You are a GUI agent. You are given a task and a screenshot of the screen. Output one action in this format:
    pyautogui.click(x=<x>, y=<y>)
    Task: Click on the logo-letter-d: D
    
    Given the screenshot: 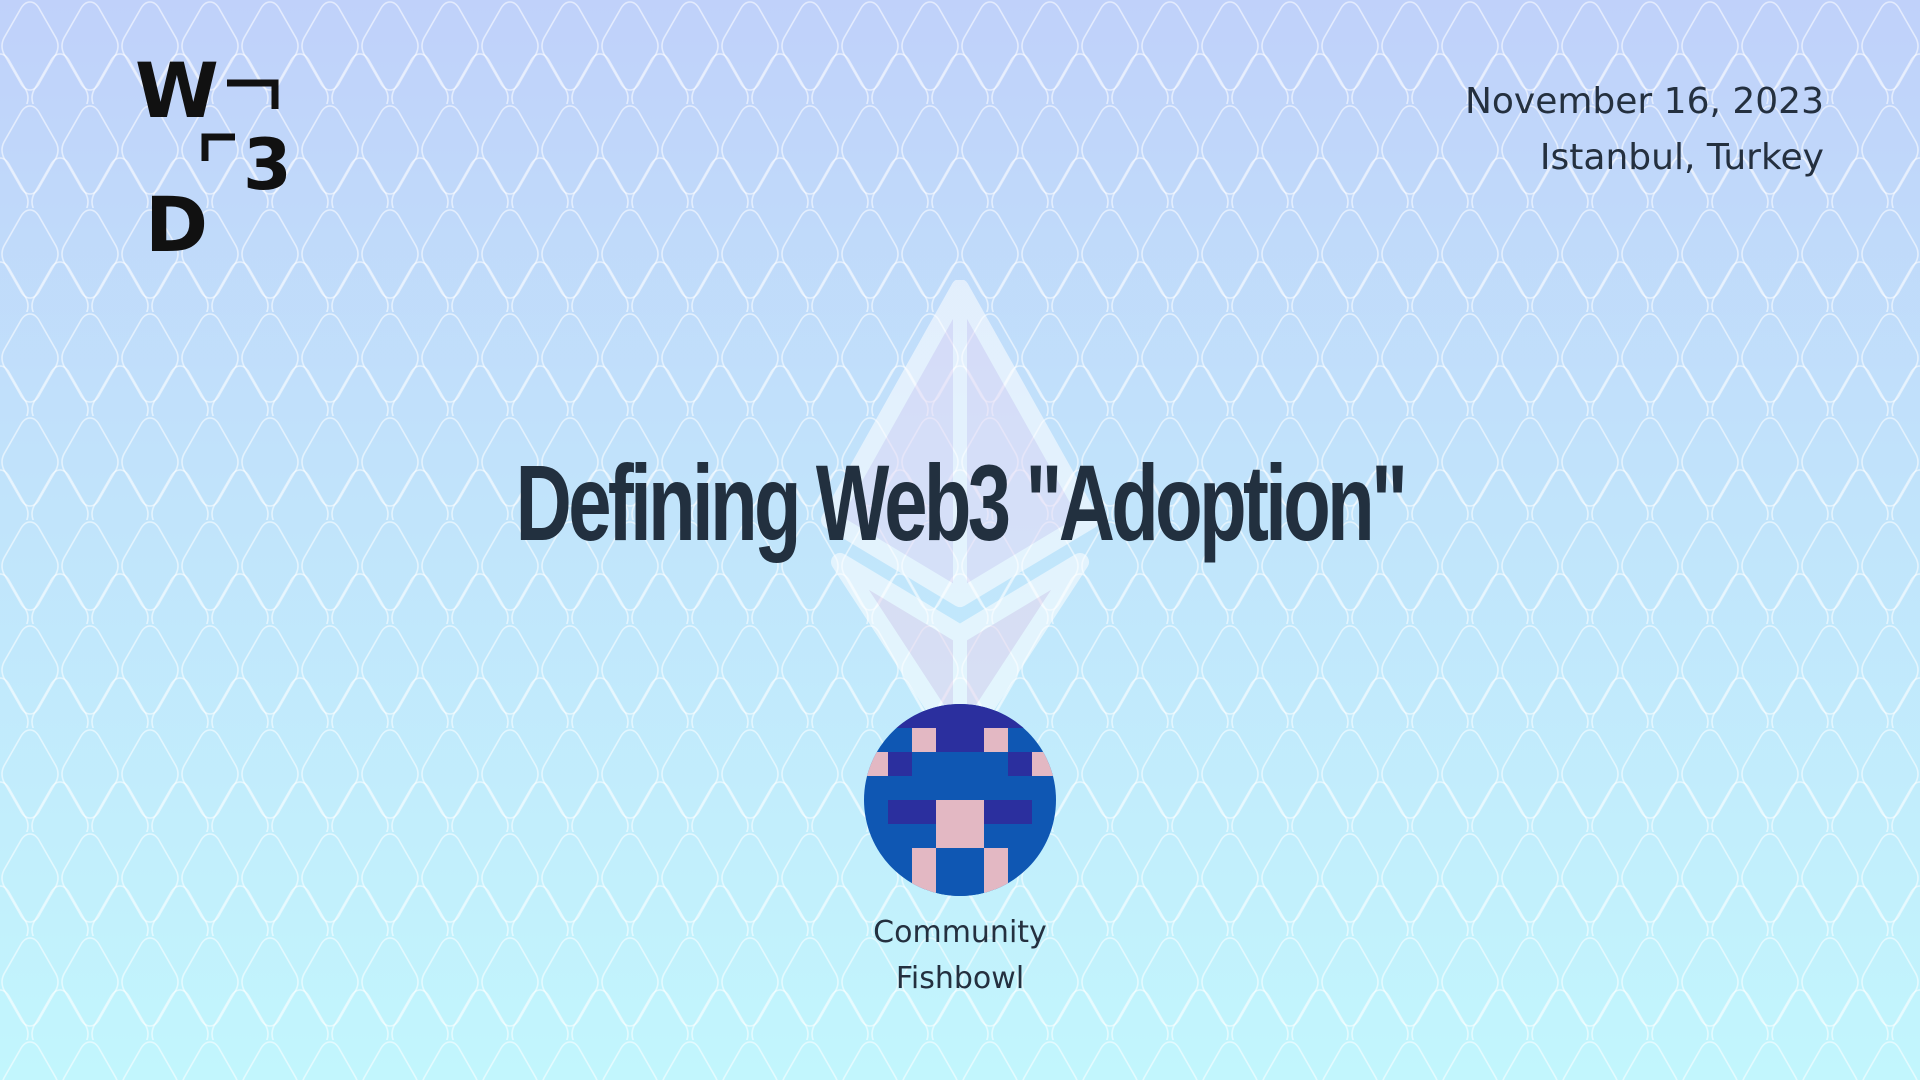 What is the action you would take?
    pyautogui.click(x=176, y=217)
    